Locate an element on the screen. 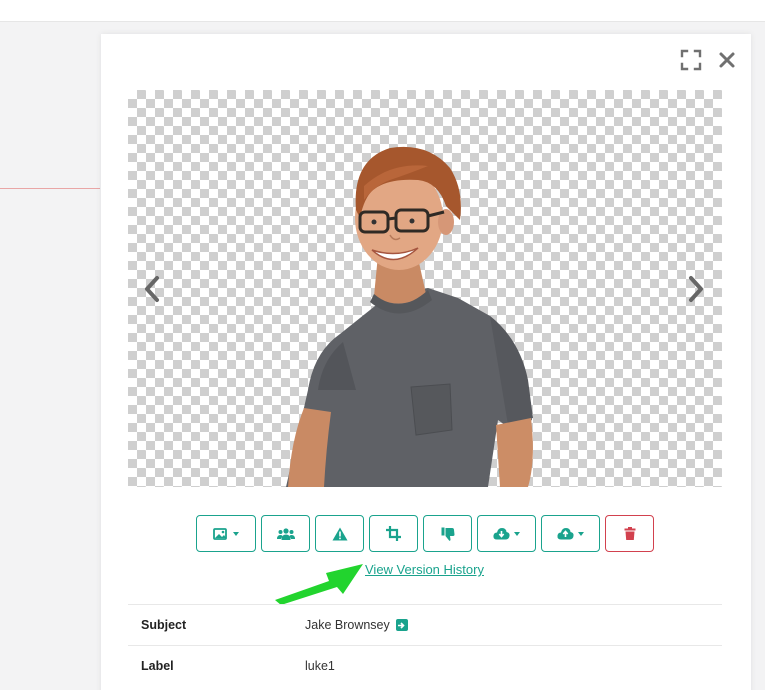 The height and width of the screenshot is (690, 765). trash-icon is located at coordinates (629, 533).